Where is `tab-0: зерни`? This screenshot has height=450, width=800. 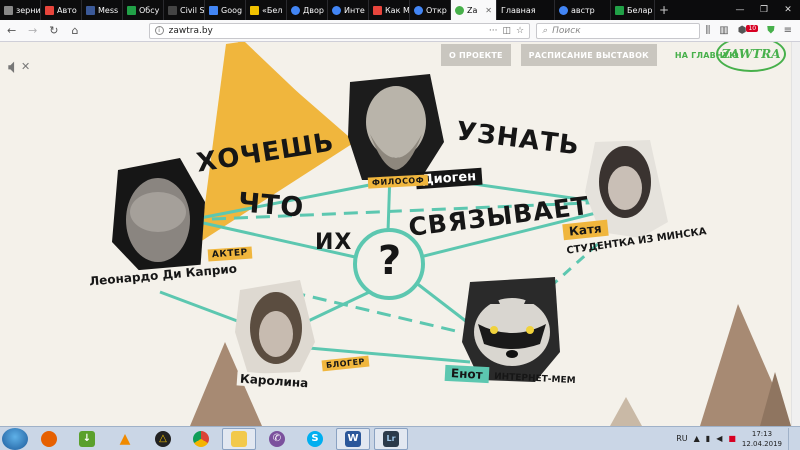 tab-0: зерни is located at coordinates (20, 10).